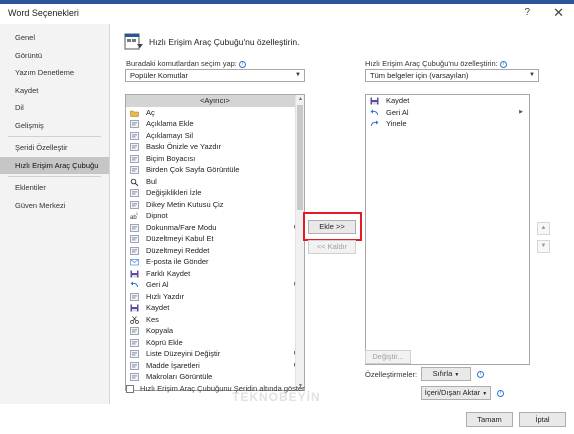  I want to click on command-item-label: Geri Al, so click(157, 284).